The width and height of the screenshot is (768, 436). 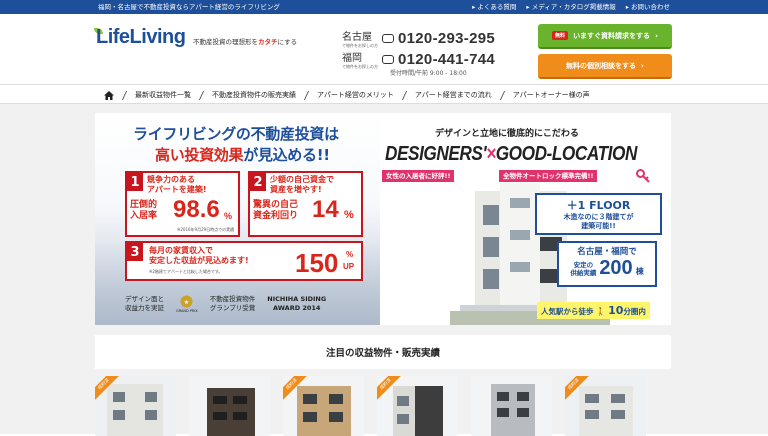 What do you see at coordinates (612, 35) in the screenshot?
I see `request-catalog-label: いますぐ資料請求をする` at bounding box center [612, 35].